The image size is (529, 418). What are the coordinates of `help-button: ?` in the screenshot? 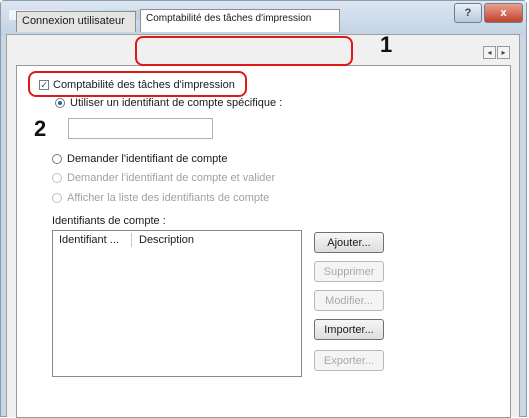 It's located at (468, 13).